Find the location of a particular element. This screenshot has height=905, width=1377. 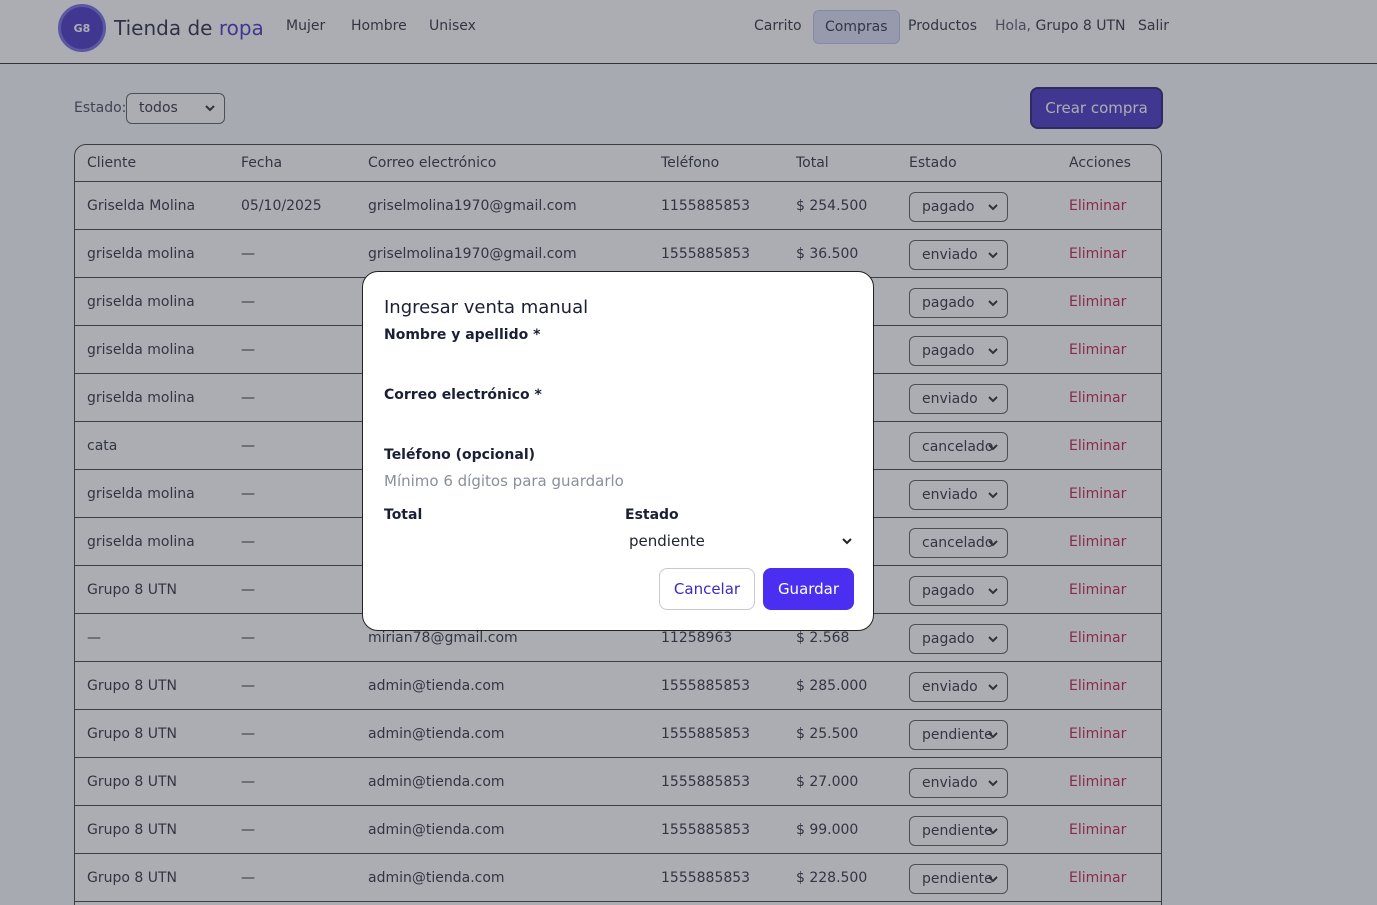

email-field-label: Correo electrónico * is located at coordinates (463, 395).